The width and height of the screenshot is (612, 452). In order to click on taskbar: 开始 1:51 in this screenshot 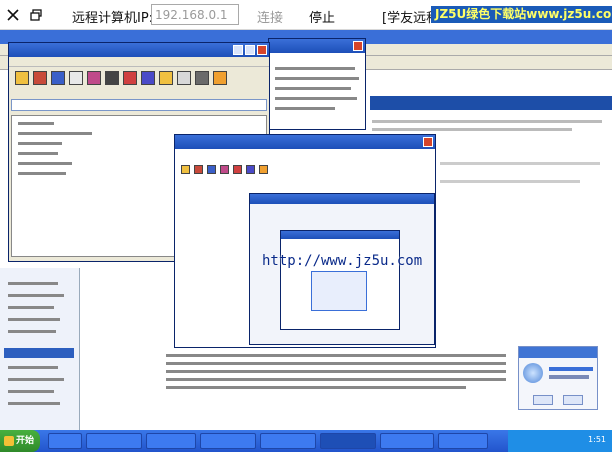, I will do `click(306, 441)`.